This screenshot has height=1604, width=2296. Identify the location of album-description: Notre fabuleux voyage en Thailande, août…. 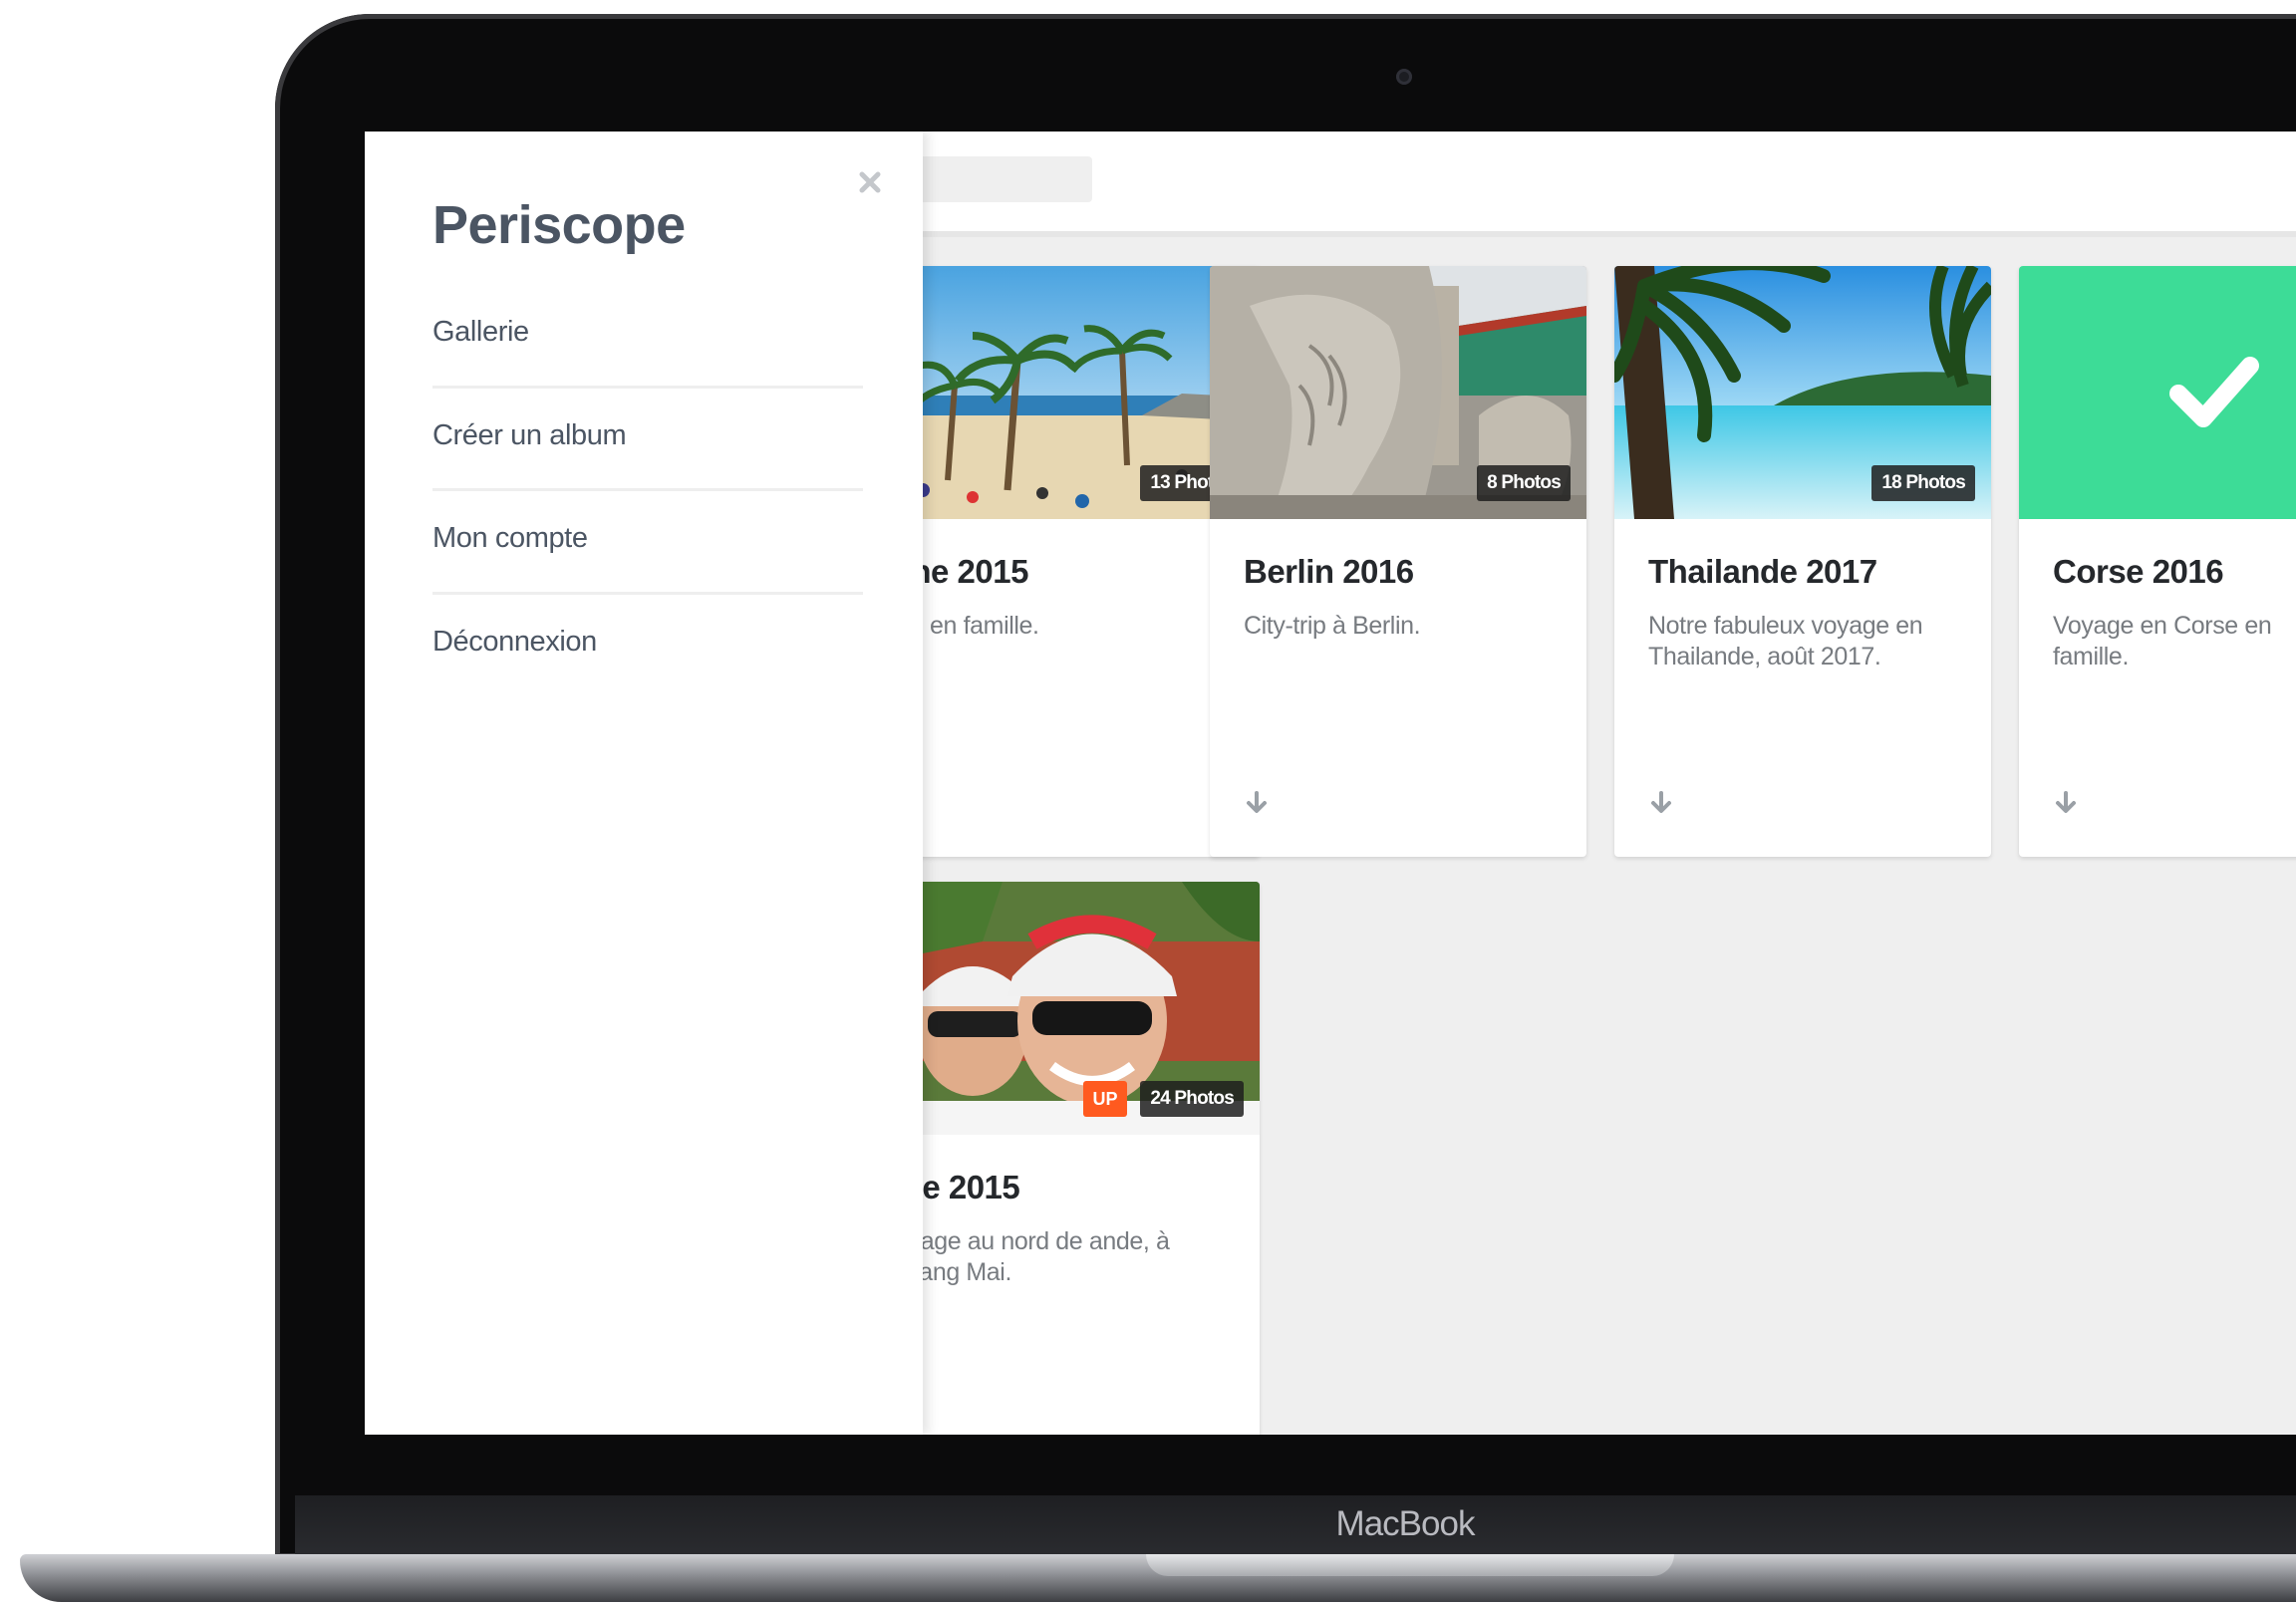
(1785, 641).